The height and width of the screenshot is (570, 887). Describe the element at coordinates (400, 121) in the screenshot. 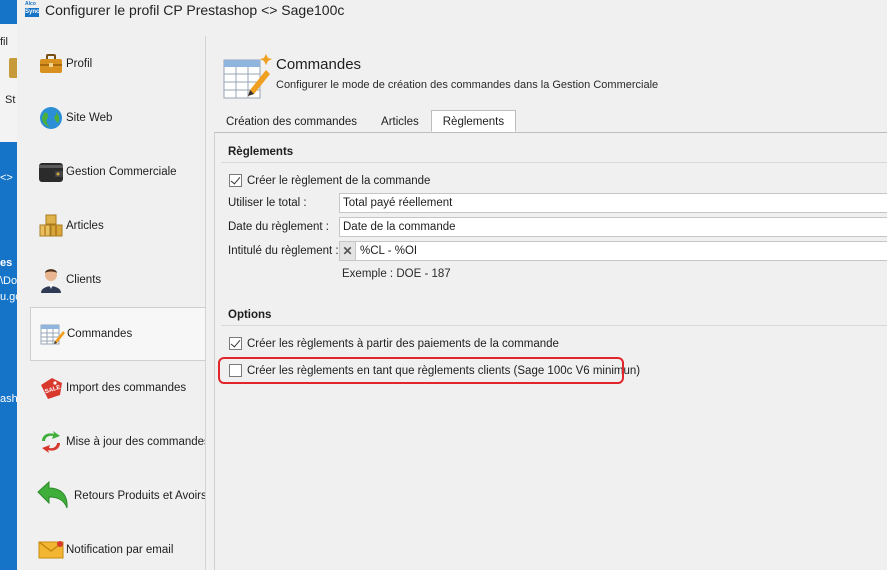

I see `tab-articles: Articles` at that location.